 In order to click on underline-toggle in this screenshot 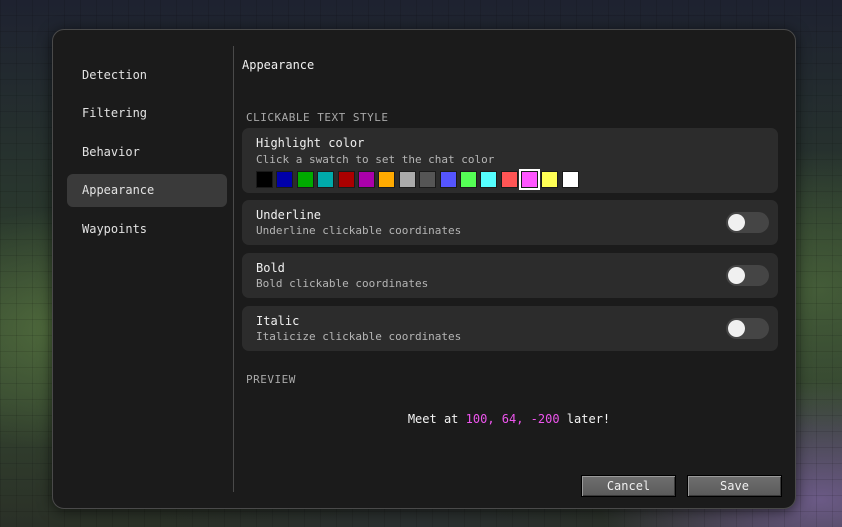, I will do `click(747, 222)`.